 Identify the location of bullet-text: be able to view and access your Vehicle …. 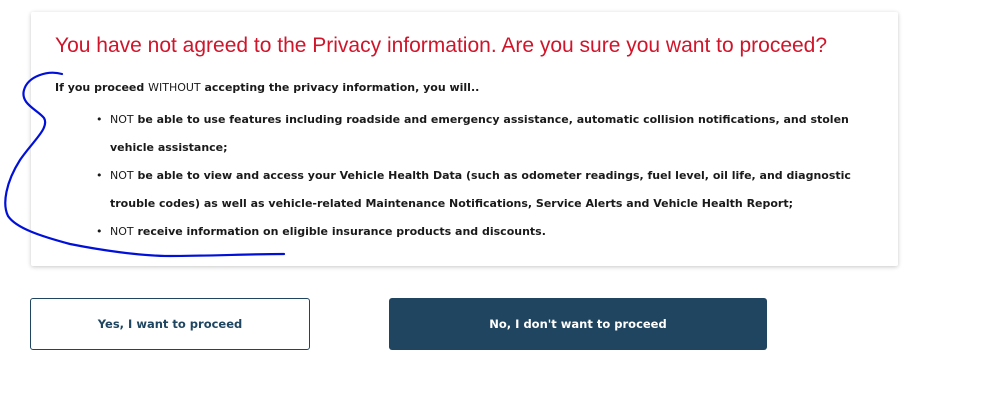
(480, 189).